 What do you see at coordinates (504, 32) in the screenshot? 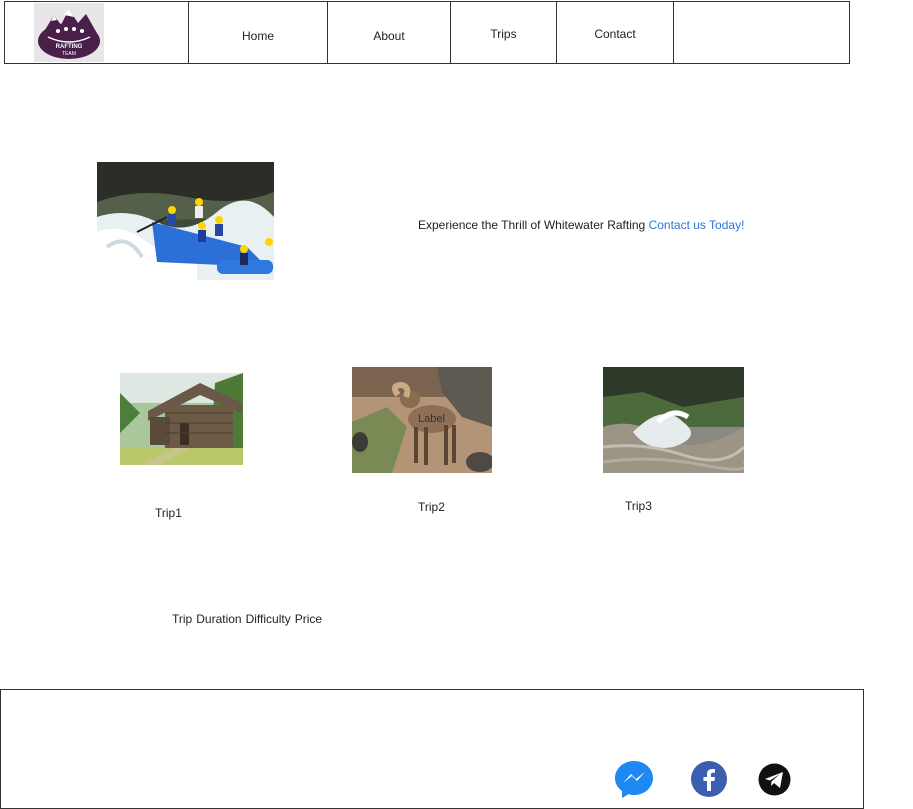
I see `nav-trips-link: Trips` at bounding box center [504, 32].